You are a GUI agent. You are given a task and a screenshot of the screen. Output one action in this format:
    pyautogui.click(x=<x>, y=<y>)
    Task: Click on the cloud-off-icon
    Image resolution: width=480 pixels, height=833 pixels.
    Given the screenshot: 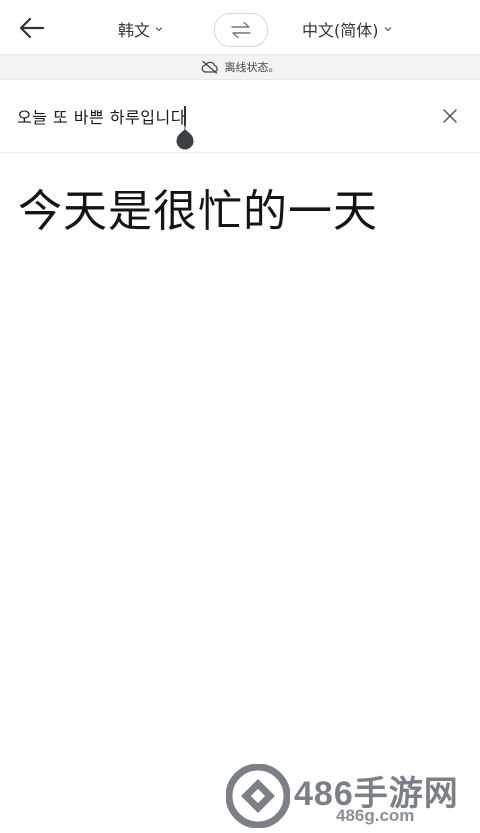 What is the action you would take?
    pyautogui.click(x=209, y=67)
    